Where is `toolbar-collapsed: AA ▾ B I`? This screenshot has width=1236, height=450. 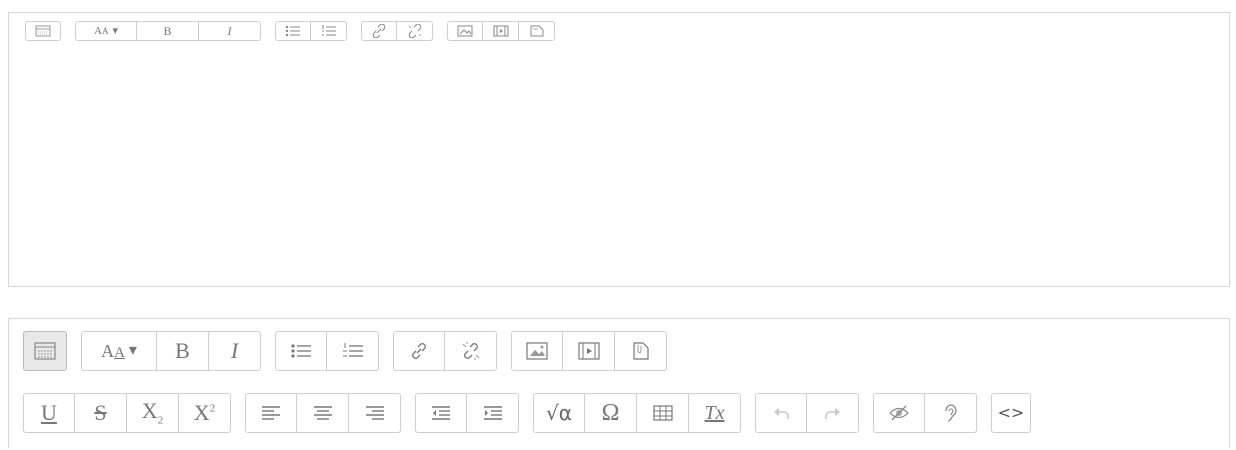
toolbar-collapsed: AA ▾ B I is located at coordinates (297, 31).